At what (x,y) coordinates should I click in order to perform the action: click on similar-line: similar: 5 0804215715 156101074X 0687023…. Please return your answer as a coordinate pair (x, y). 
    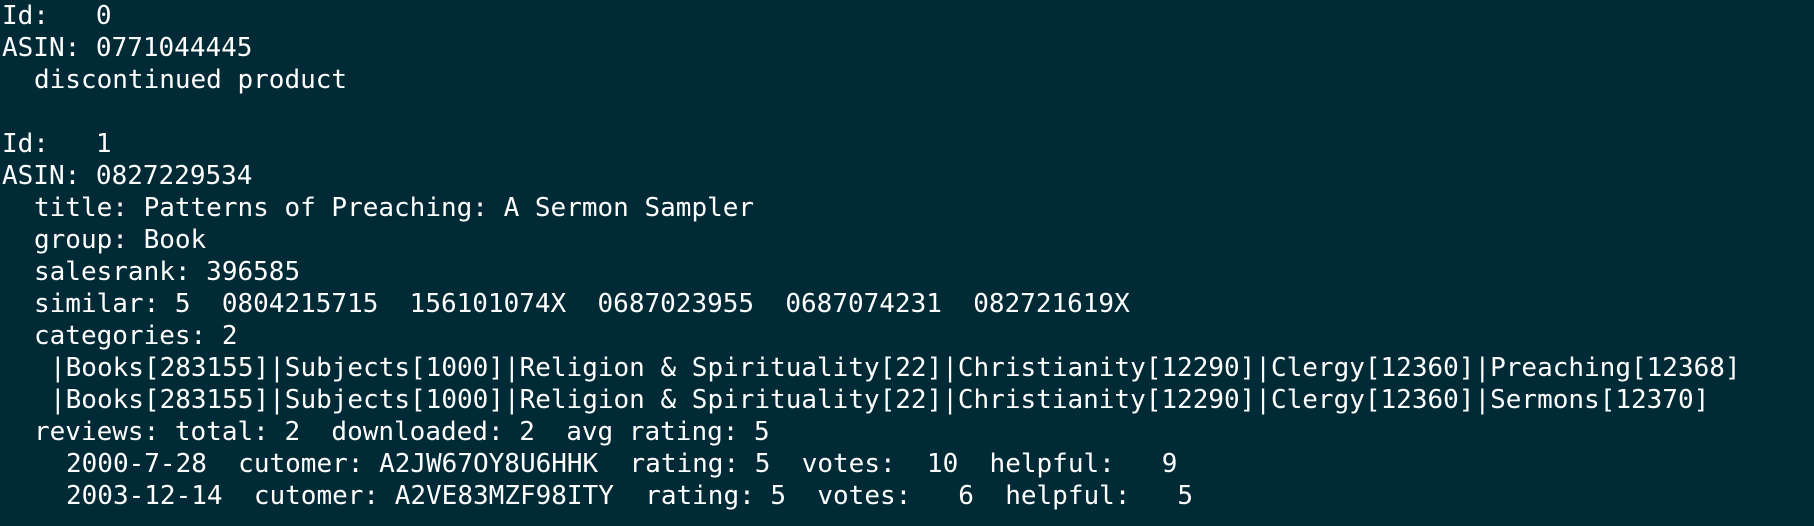
    Looking at the image, I should click on (582, 304).